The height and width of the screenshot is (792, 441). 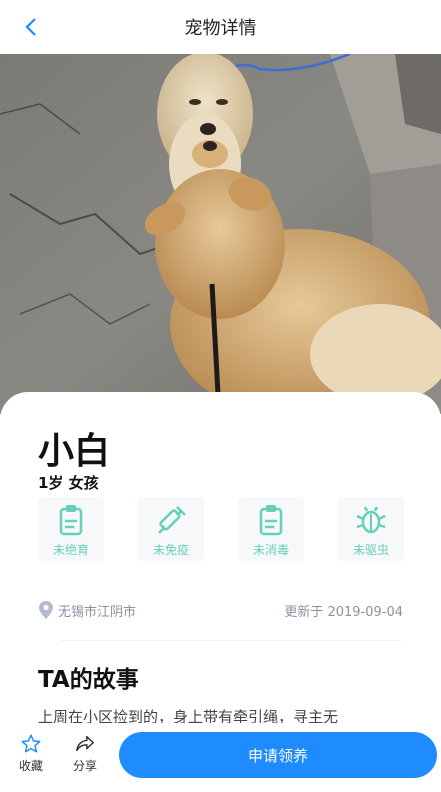 I want to click on chevron-left-icon, so click(x=30, y=27).